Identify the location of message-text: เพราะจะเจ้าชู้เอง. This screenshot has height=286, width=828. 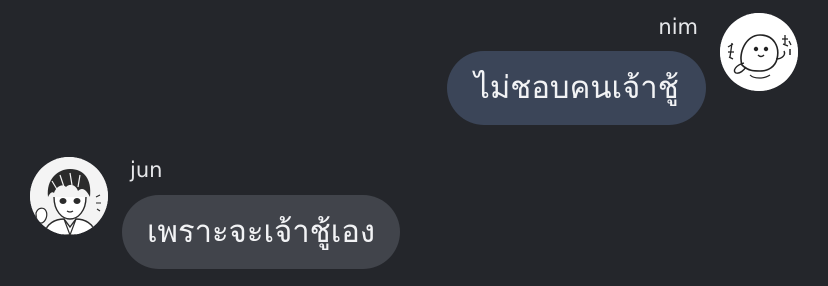
(261, 232).